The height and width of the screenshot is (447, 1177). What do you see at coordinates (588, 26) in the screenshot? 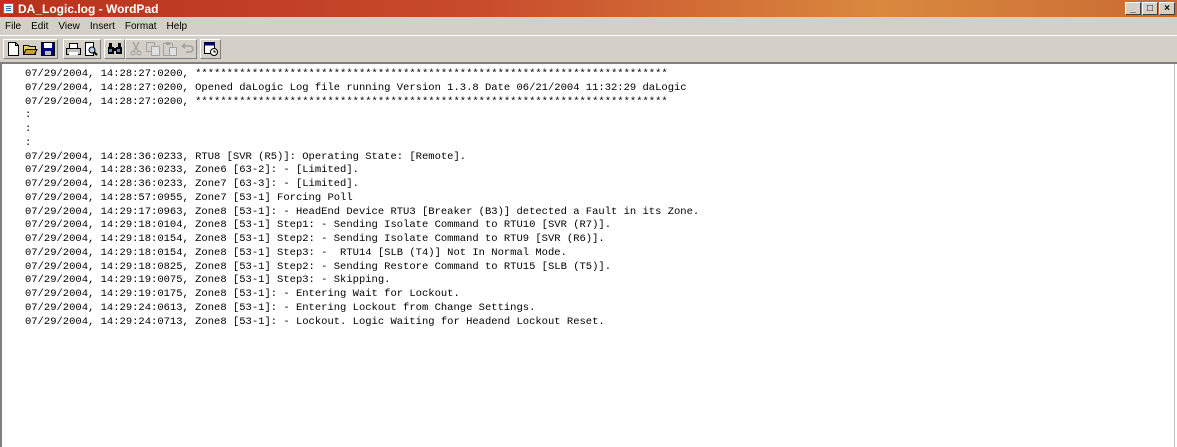
I see `menu-bar: File Edit View Insert Format Help` at bounding box center [588, 26].